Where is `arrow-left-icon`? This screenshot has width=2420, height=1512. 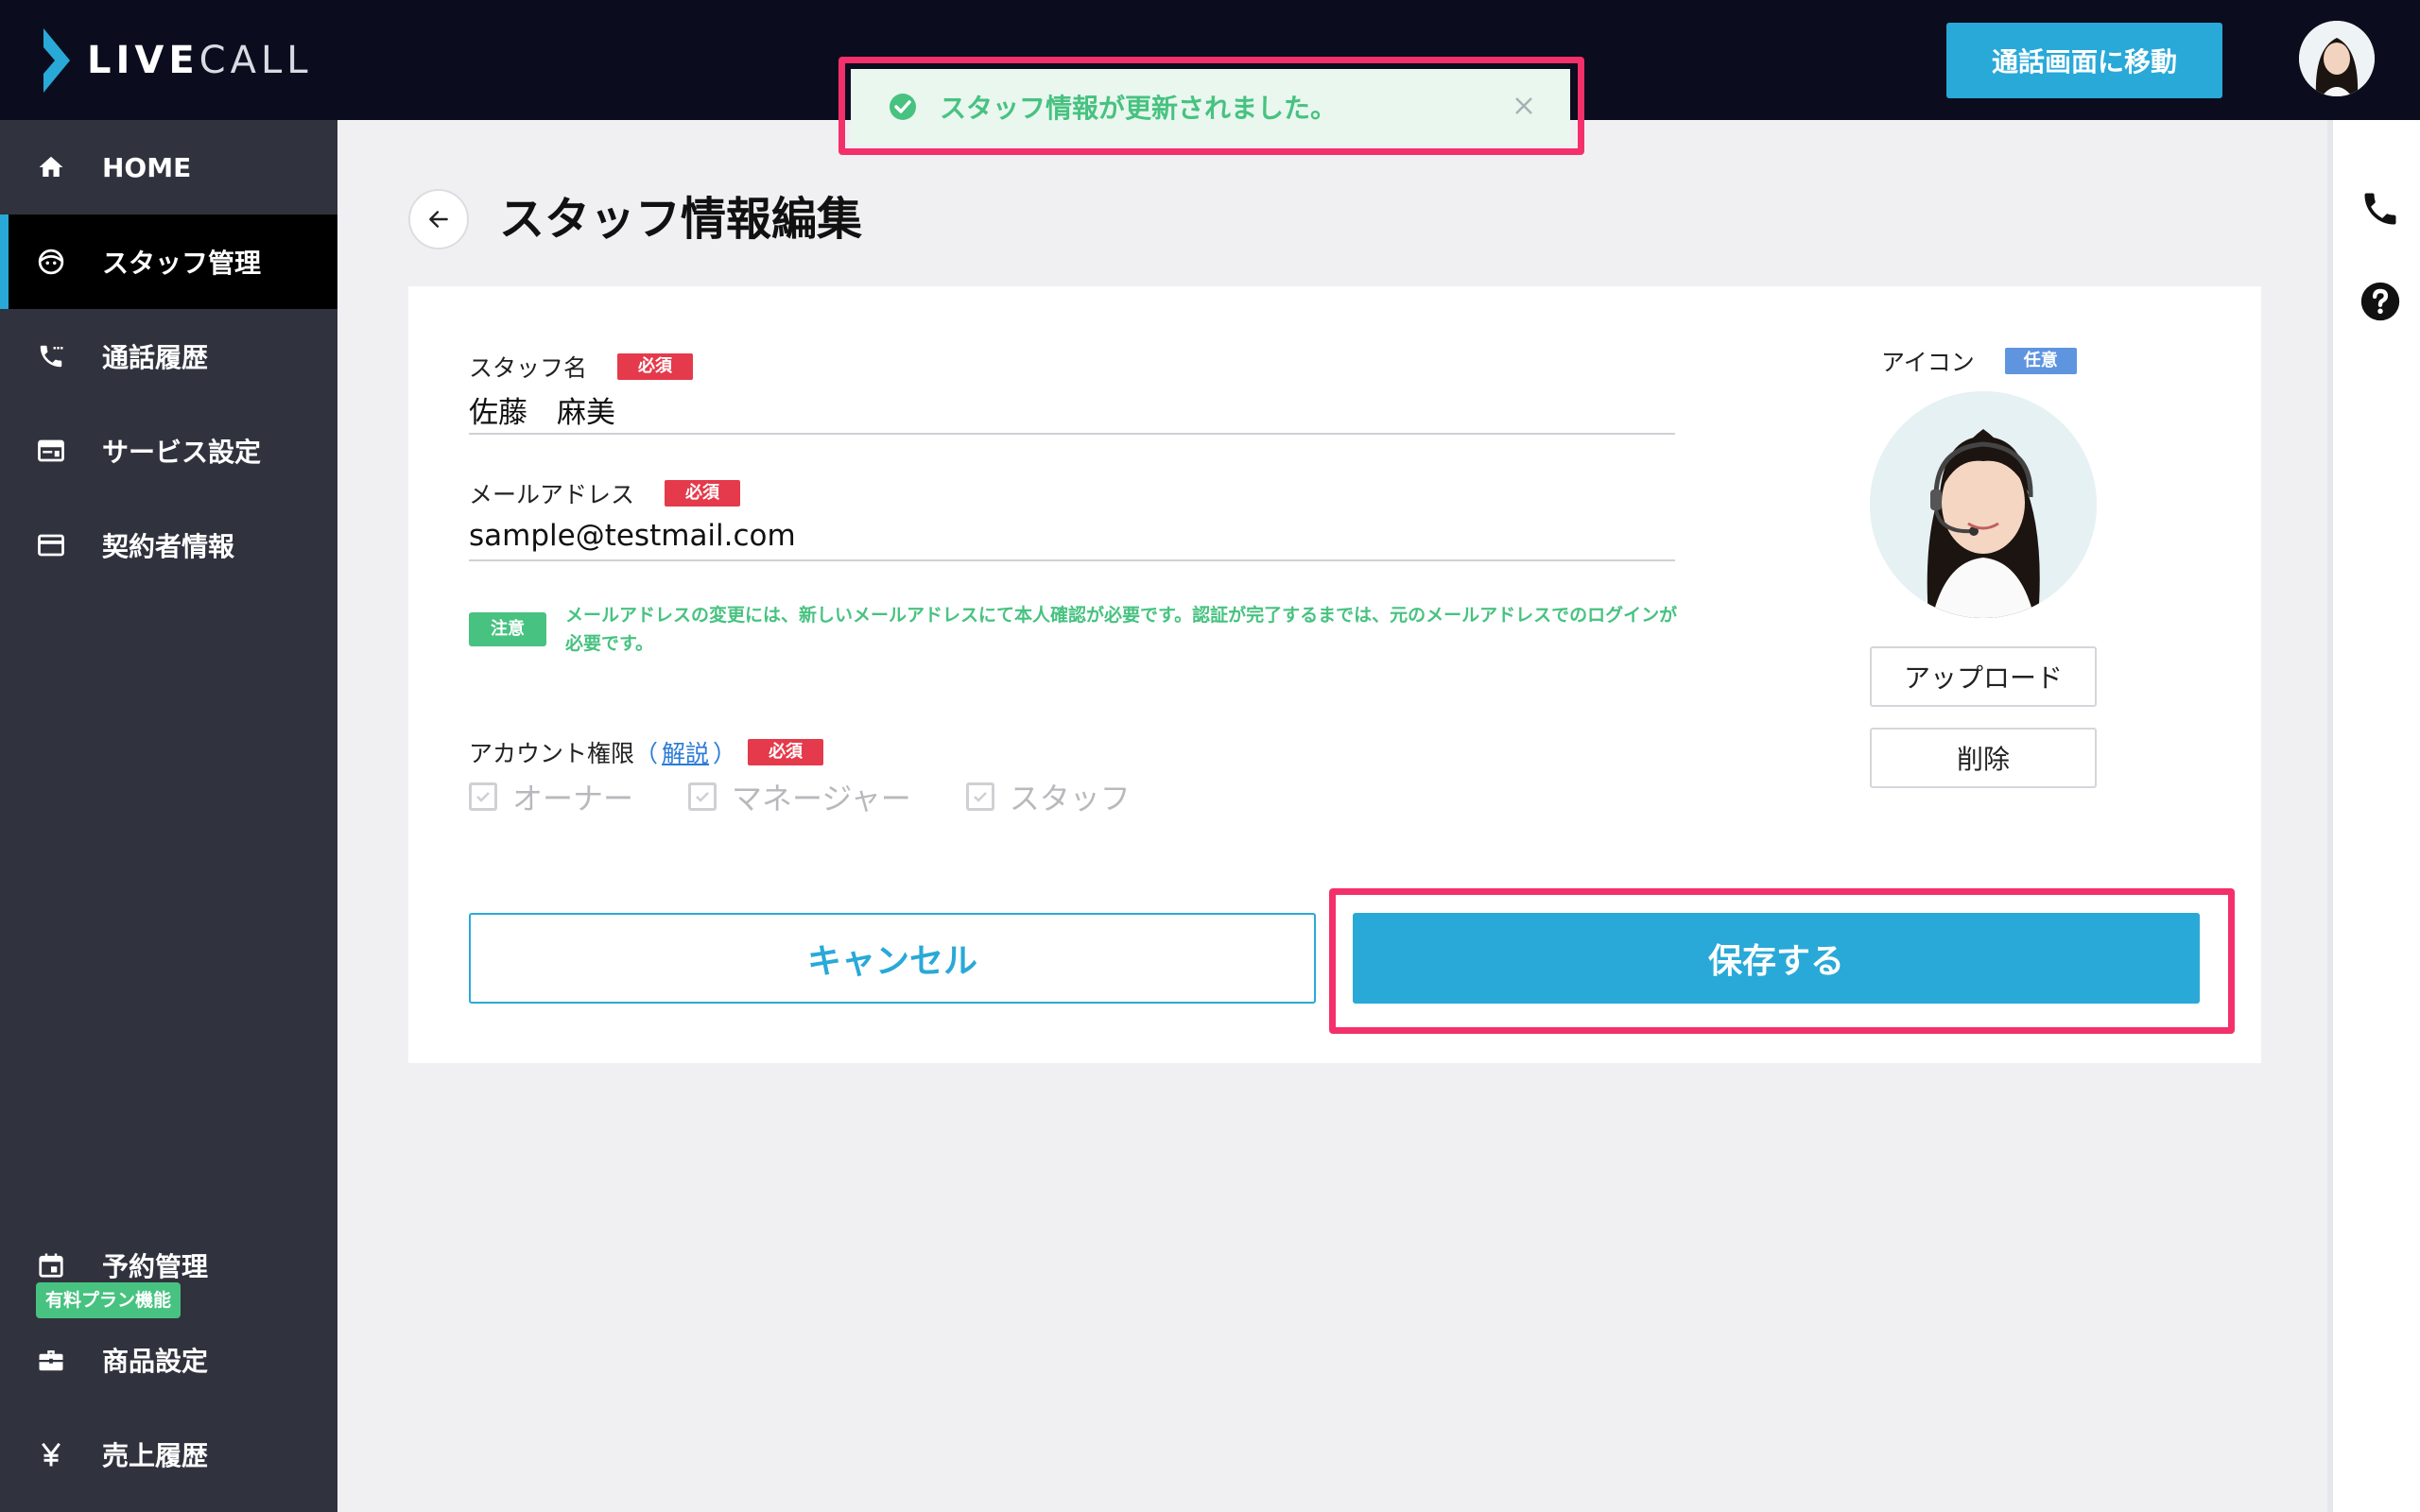 arrow-left-icon is located at coordinates (439, 219).